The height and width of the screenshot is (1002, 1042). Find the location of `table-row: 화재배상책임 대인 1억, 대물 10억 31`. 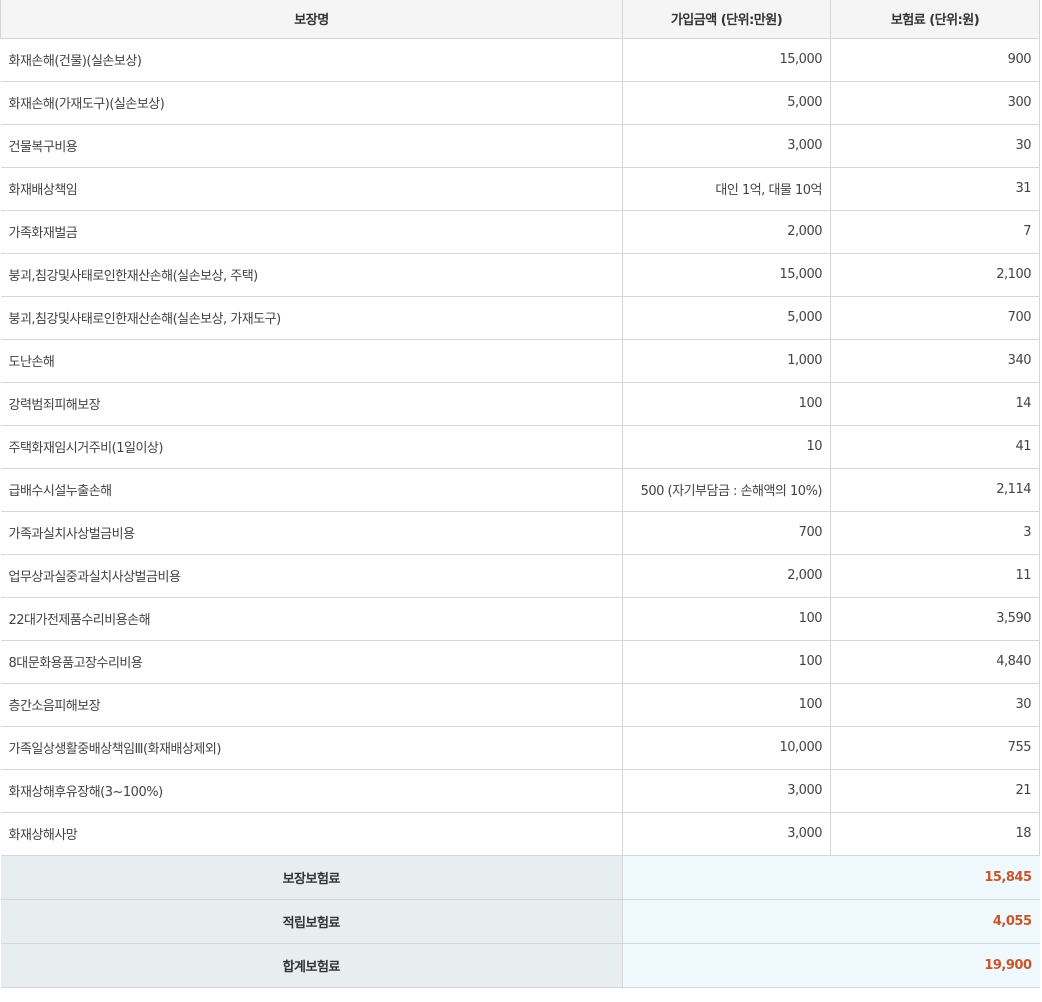

table-row: 화재배상책임 대인 1억, 대물 10억 31 is located at coordinates (520, 189).